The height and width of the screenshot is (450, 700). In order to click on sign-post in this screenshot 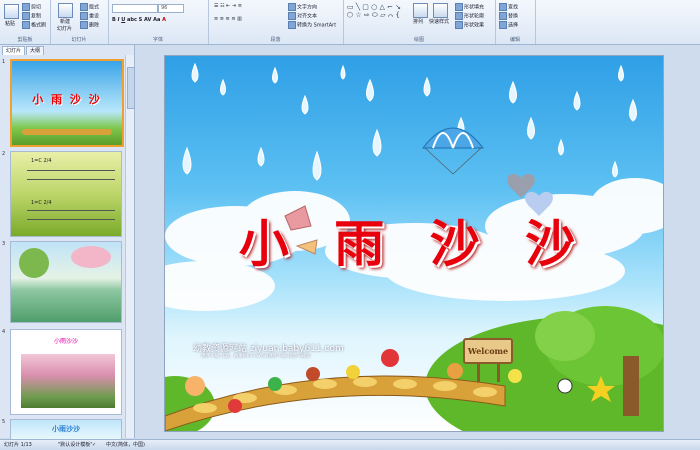, I will do `click(478, 372)`.